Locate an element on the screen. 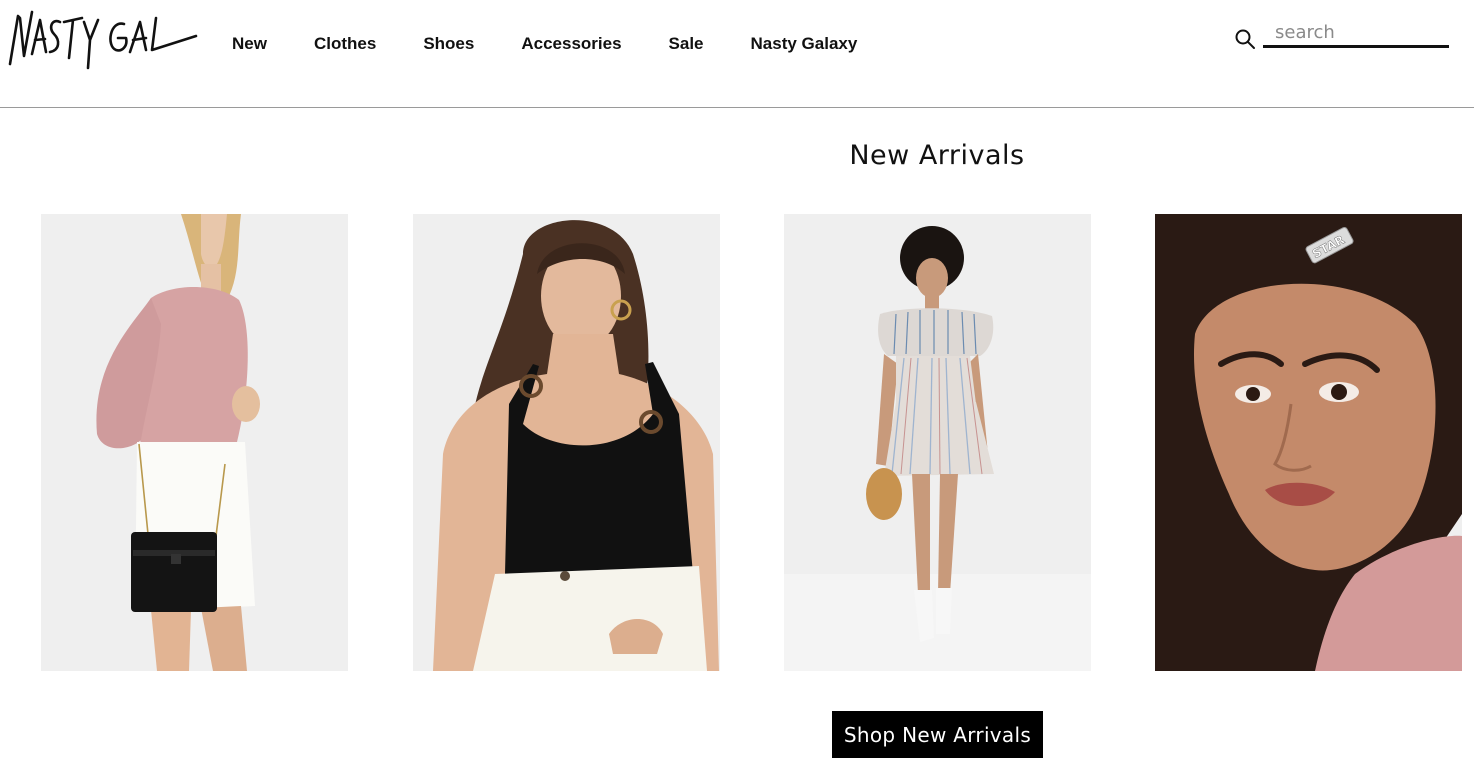 The height and width of the screenshot is (776, 1474). nav-shoes: Shoes is located at coordinates (448, 44).